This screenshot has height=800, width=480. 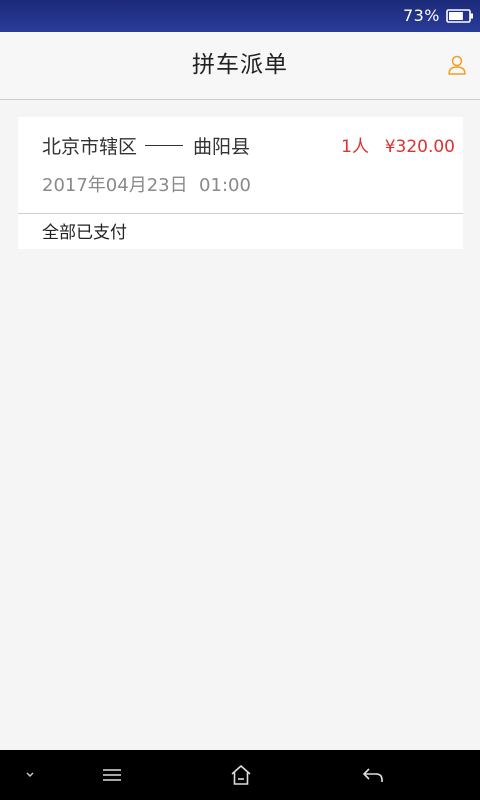 I want to click on home-button, so click(x=241, y=775).